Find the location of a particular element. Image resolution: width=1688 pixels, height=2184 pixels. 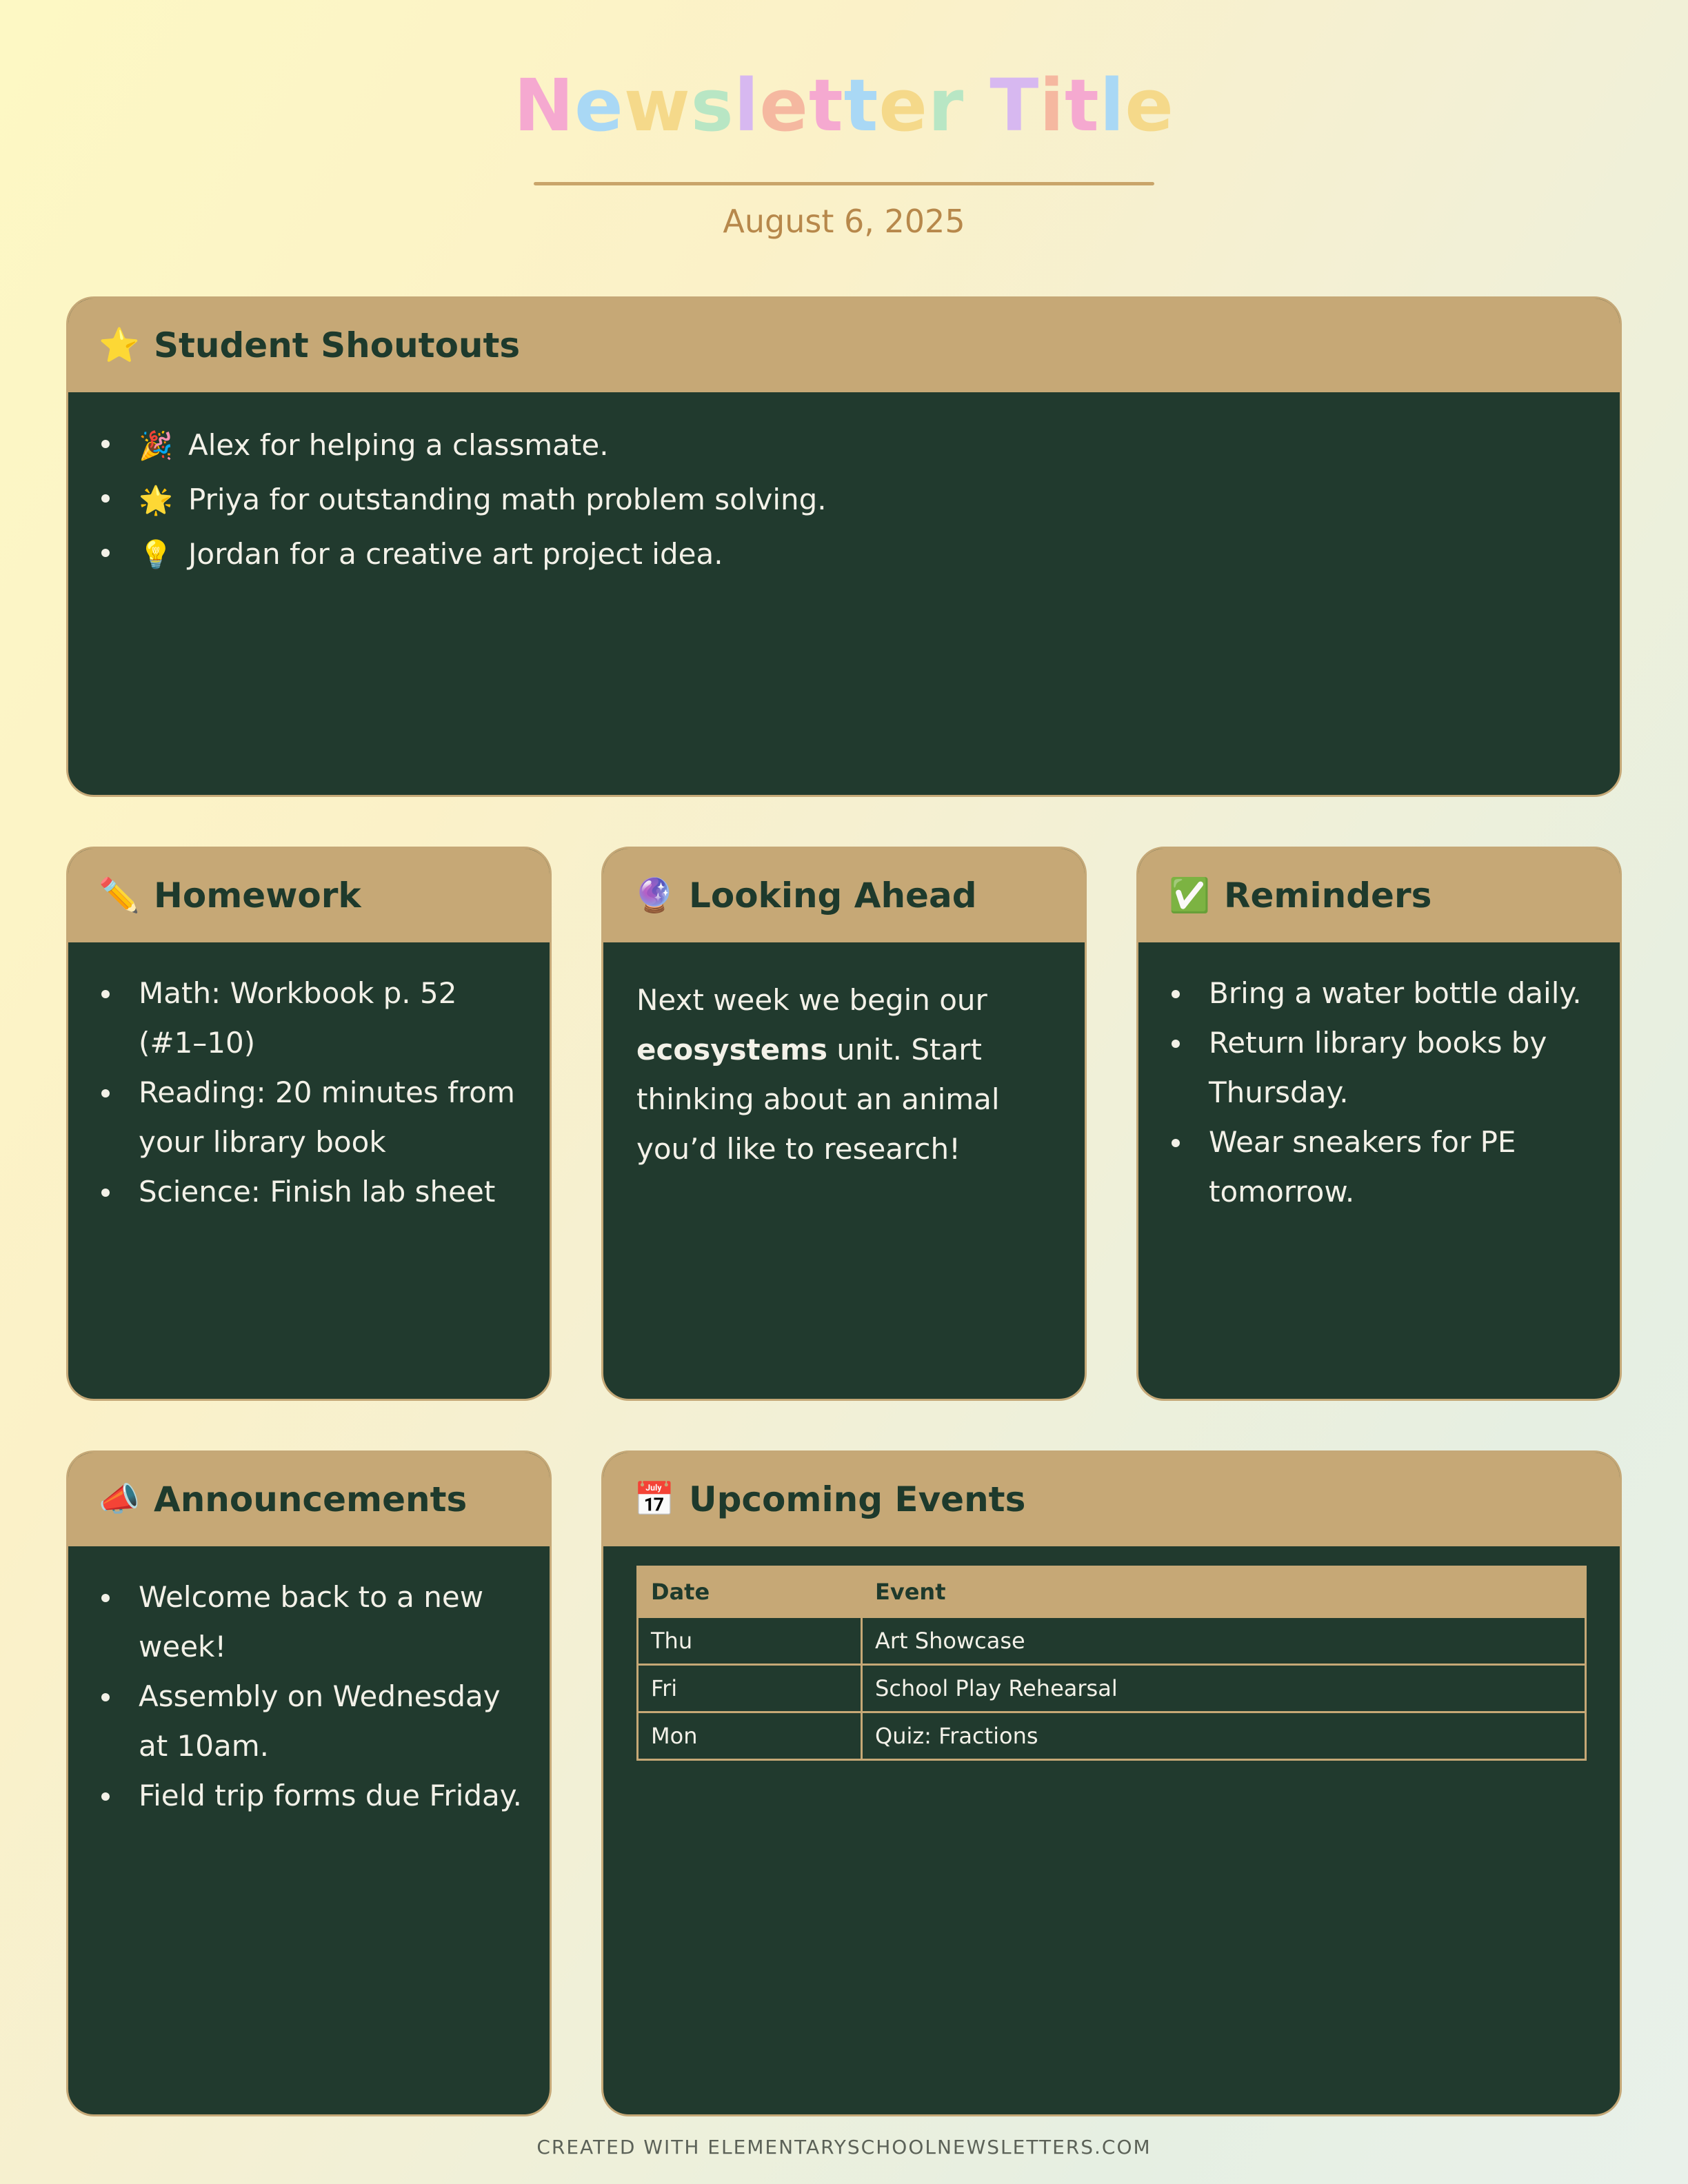

title-letter: T is located at coordinates (1015, 106).